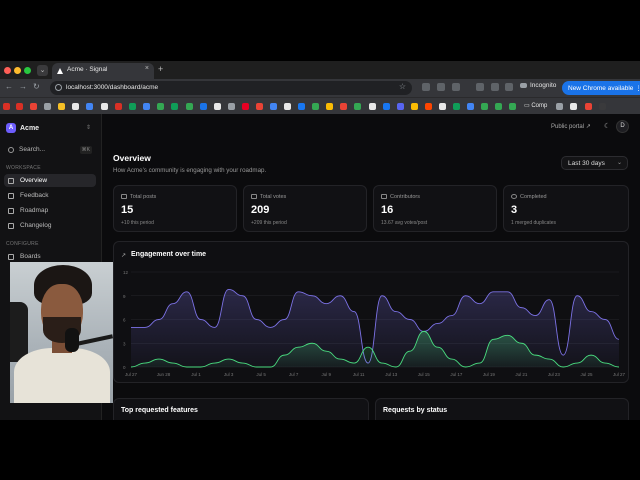  Describe the element at coordinates (535, 105) in the screenshot. I see `bookmark-folder: ▭ Comp` at that location.